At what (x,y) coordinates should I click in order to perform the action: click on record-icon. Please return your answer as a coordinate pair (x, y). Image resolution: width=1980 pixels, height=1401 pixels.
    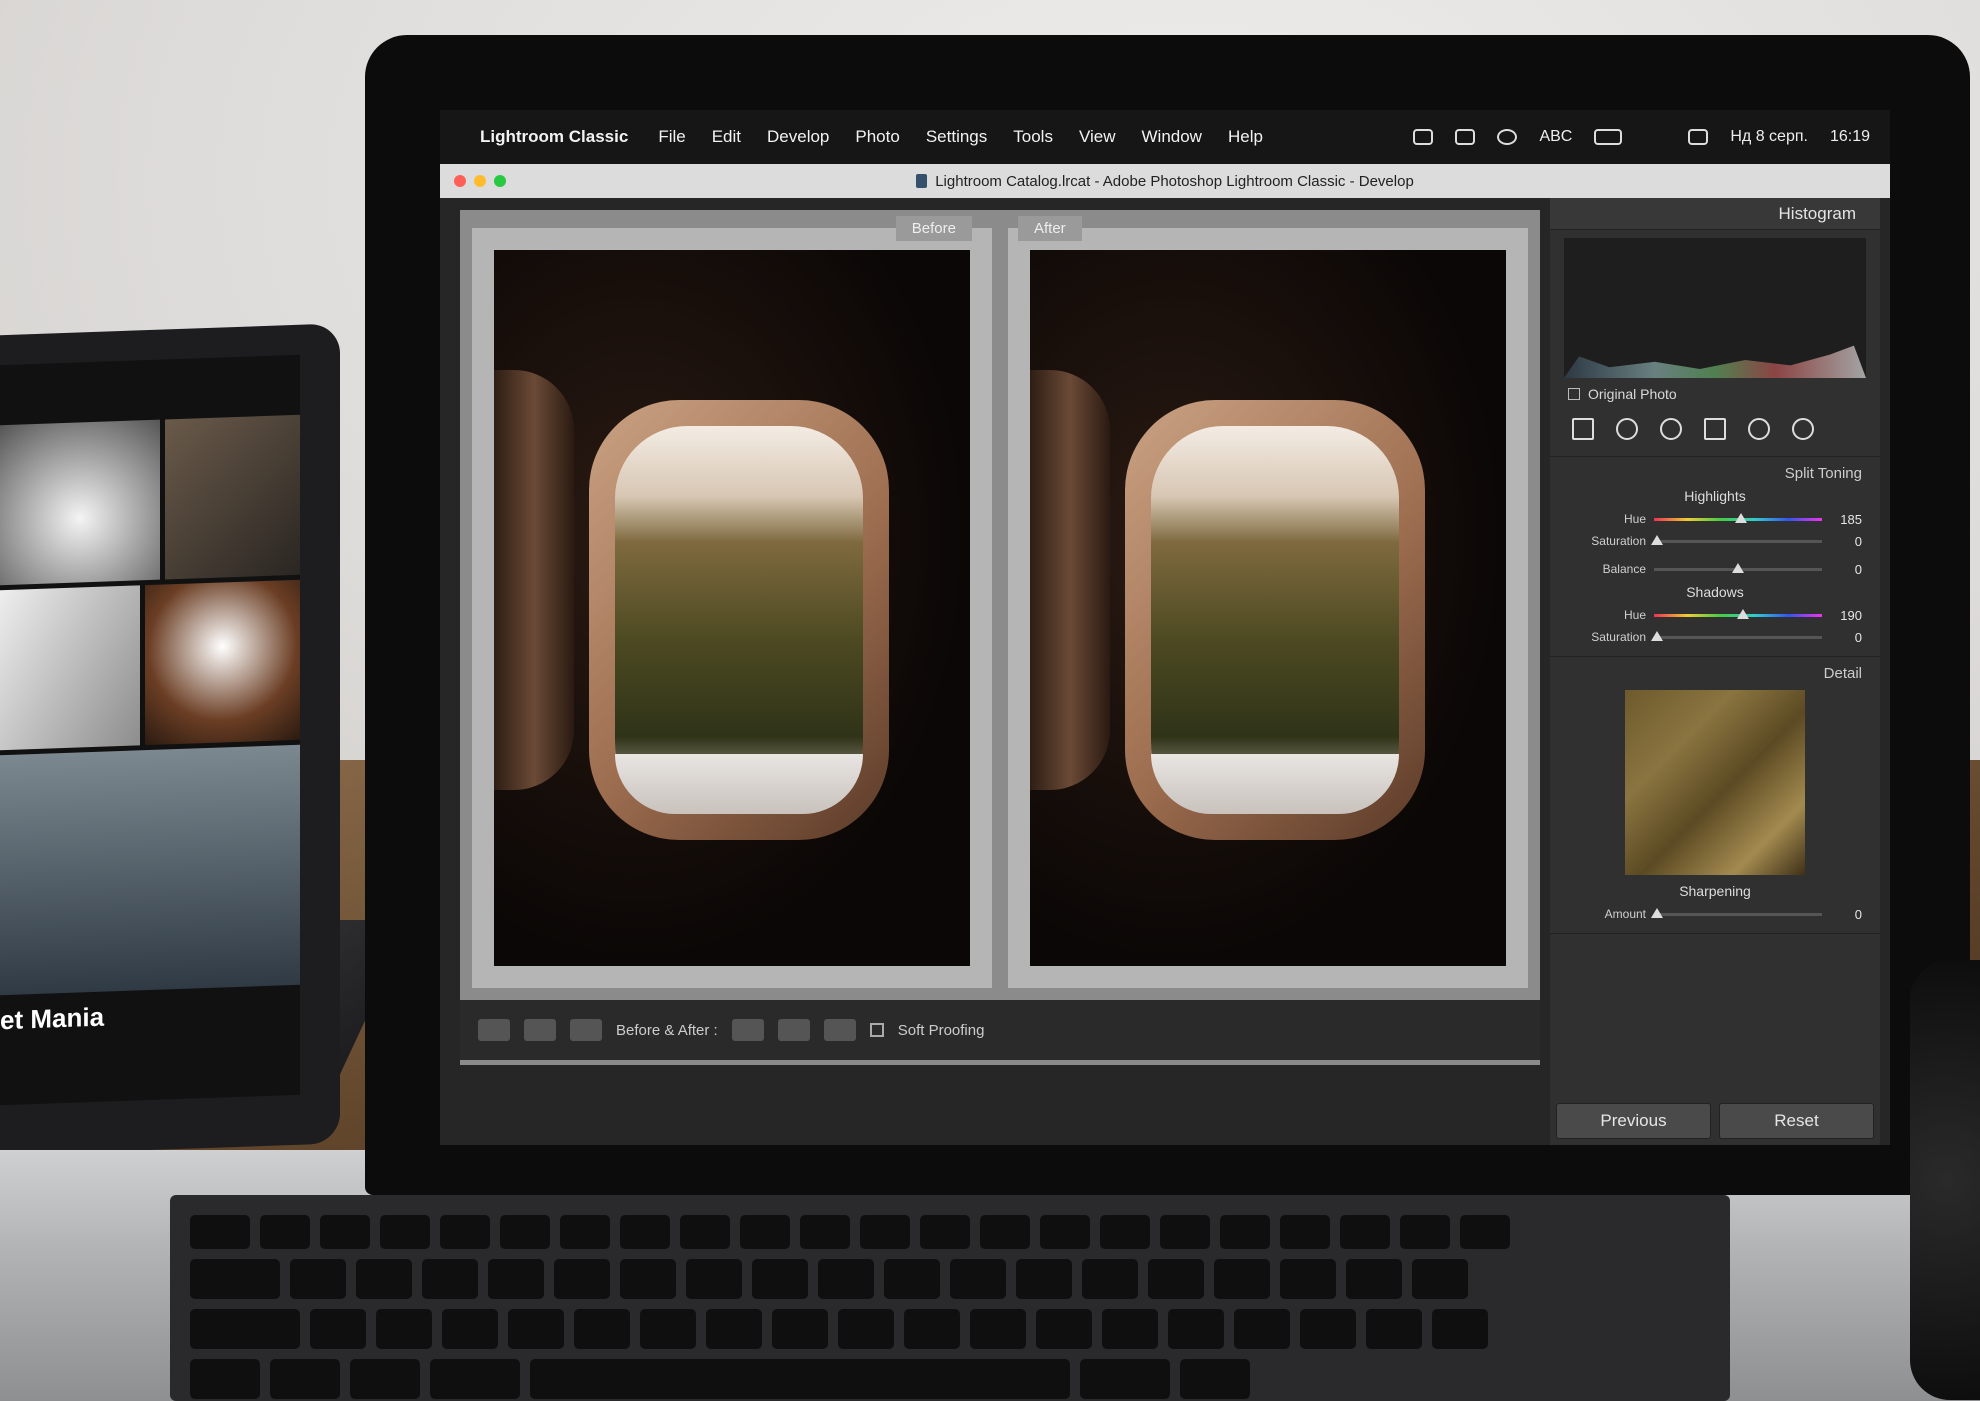
    Looking at the image, I should click on (1423, 137).